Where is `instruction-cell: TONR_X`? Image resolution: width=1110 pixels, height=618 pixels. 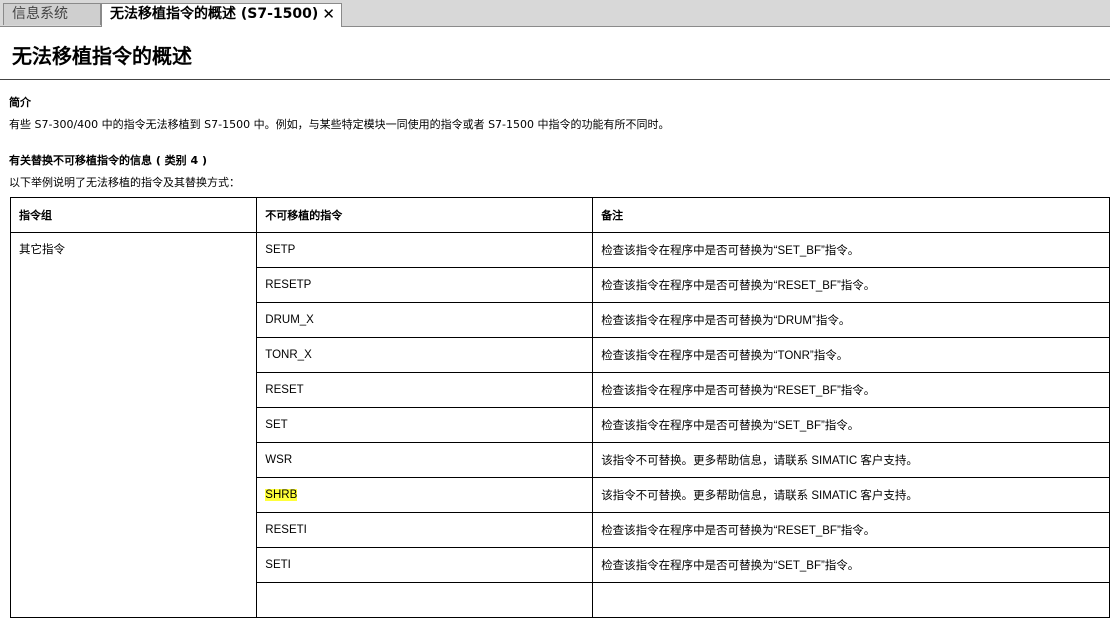
instruction-cell: TONR_X is located at coordinates (425, 355).